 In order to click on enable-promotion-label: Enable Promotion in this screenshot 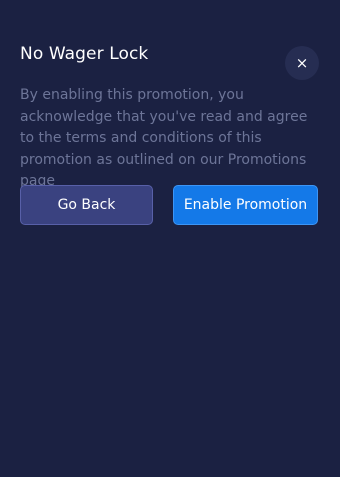, I will do `click(245, 205)`.